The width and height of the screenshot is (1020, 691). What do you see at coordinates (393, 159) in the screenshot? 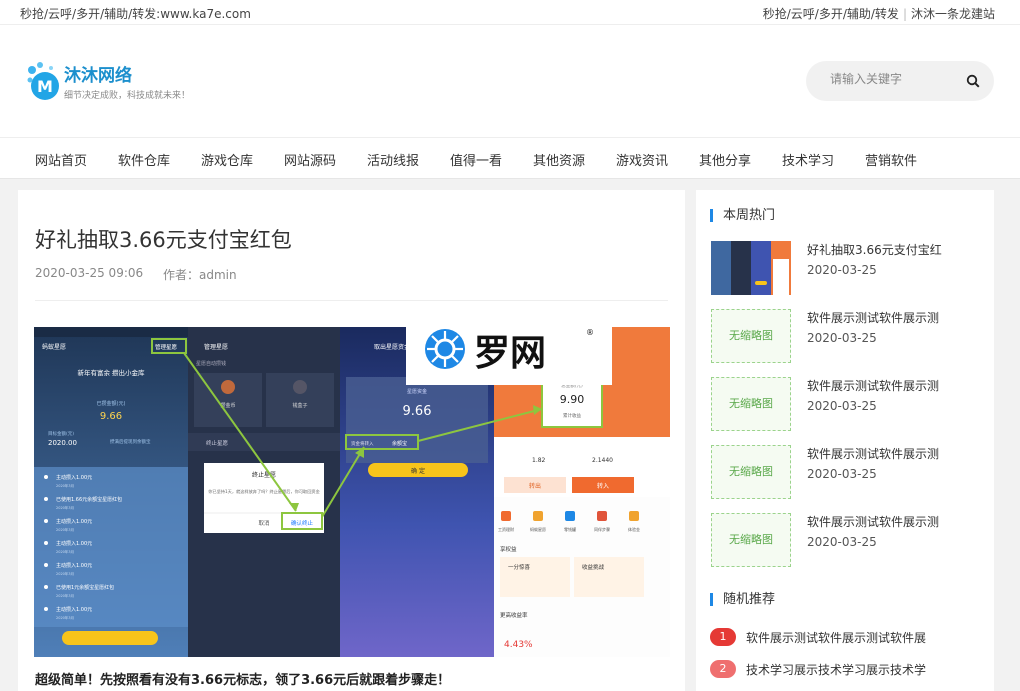
I see `nav-item-activities: 活动线报` at bounding box center [393, 159].